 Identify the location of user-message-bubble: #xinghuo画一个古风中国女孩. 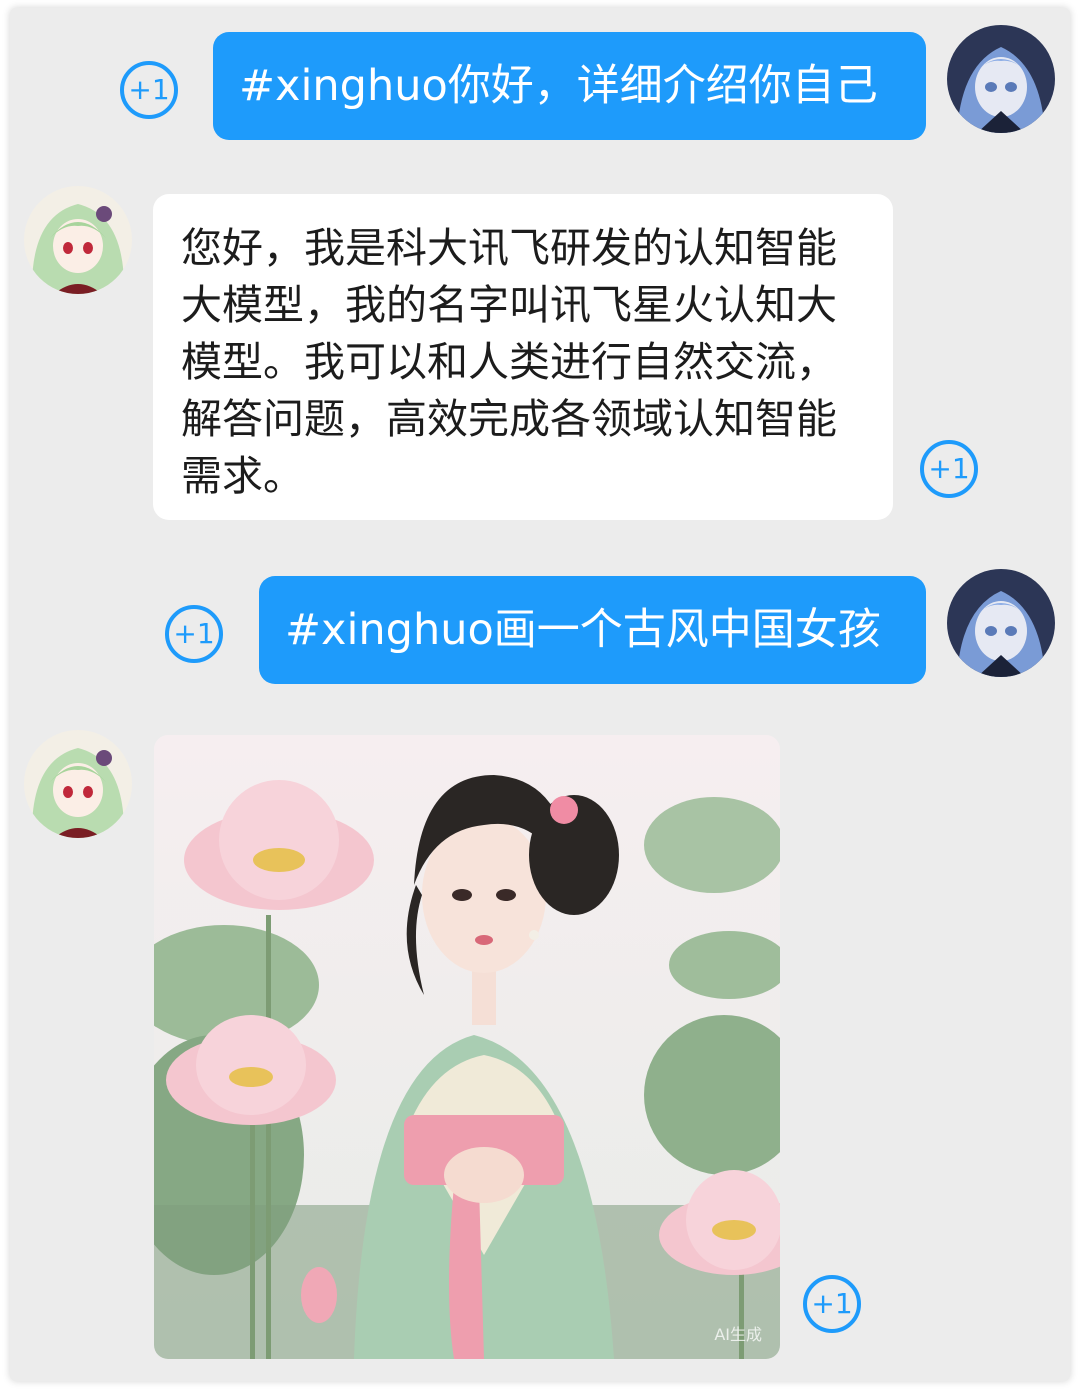
(592, 630).